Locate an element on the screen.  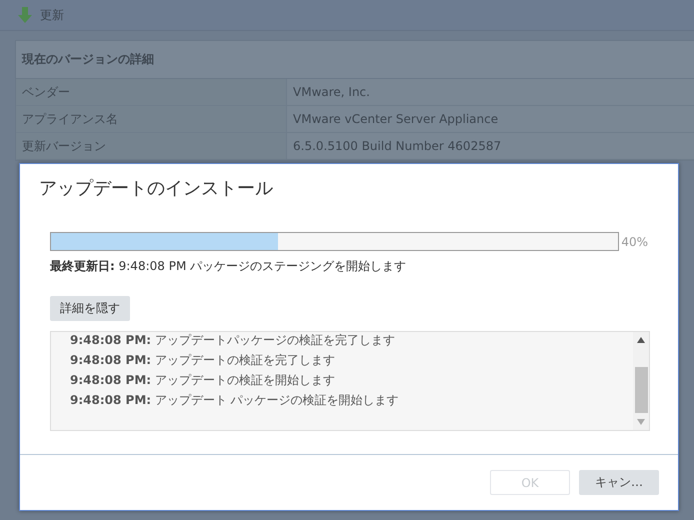
row-value: 6.5.0.5100 Build Number 4602587 is located at coordinates (490, 146).